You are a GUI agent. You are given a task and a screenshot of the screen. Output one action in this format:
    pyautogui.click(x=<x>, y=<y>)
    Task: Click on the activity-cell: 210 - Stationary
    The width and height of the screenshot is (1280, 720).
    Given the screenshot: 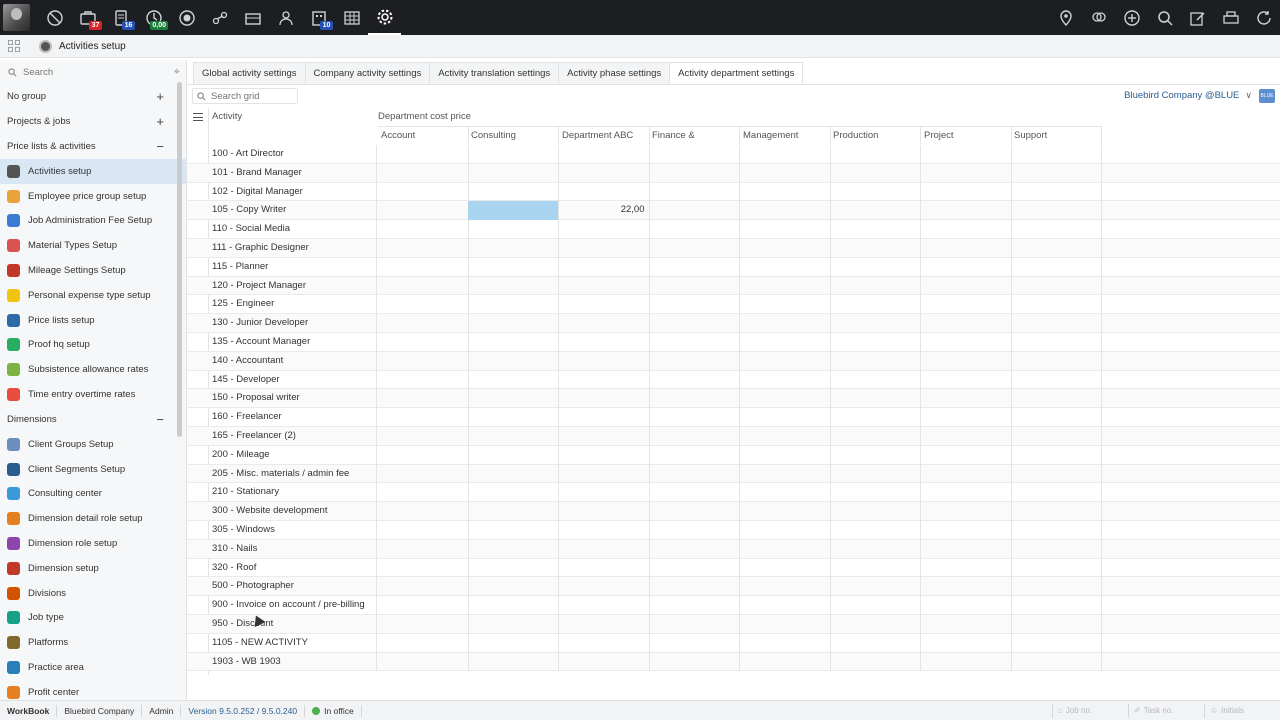 What is the action you would take?
    pyautogui.click(x=293, y=493)
    